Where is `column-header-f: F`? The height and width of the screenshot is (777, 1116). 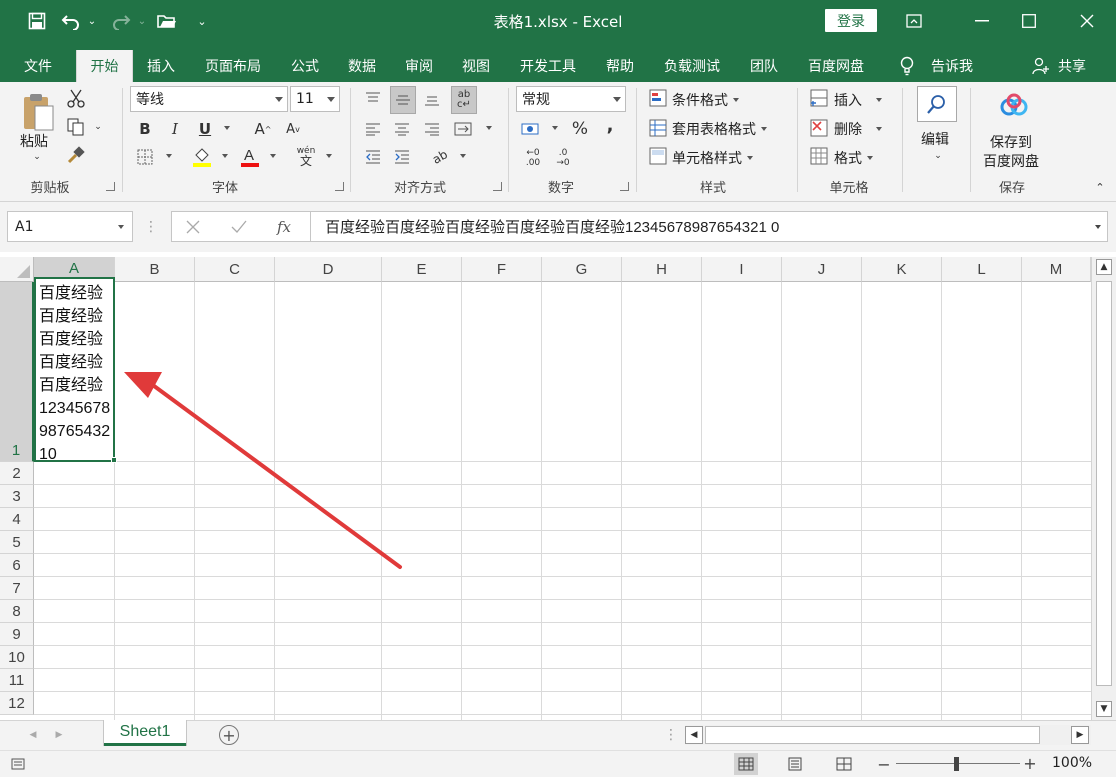 column-header-f: F is located at coordinates (502, 269).